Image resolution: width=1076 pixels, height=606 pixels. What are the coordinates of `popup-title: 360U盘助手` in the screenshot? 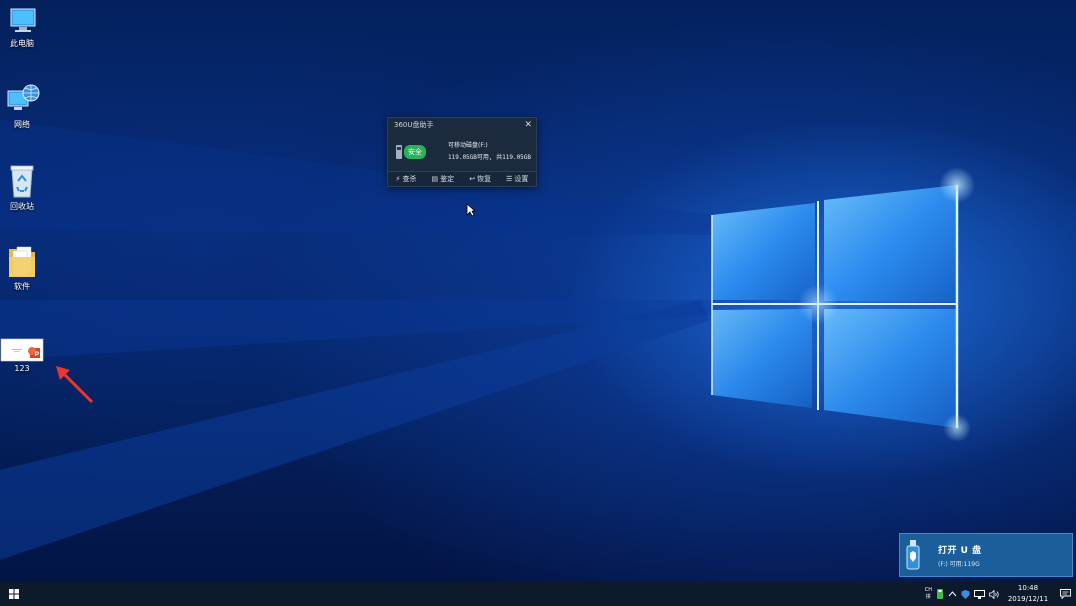 It's located at (414, 125).